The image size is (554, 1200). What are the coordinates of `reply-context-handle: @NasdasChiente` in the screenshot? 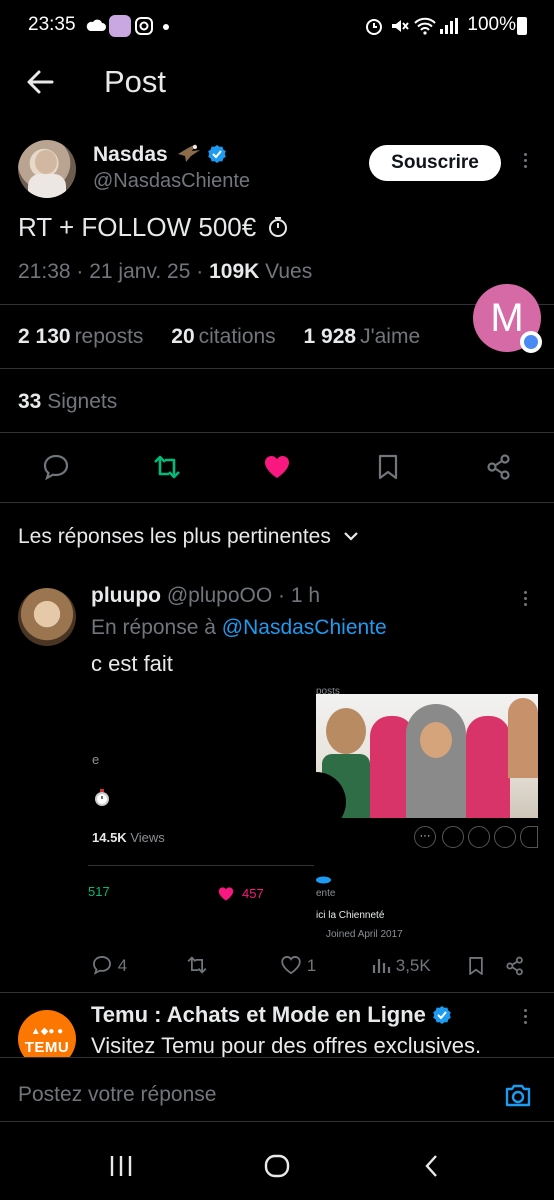 It's located at (304, 627).